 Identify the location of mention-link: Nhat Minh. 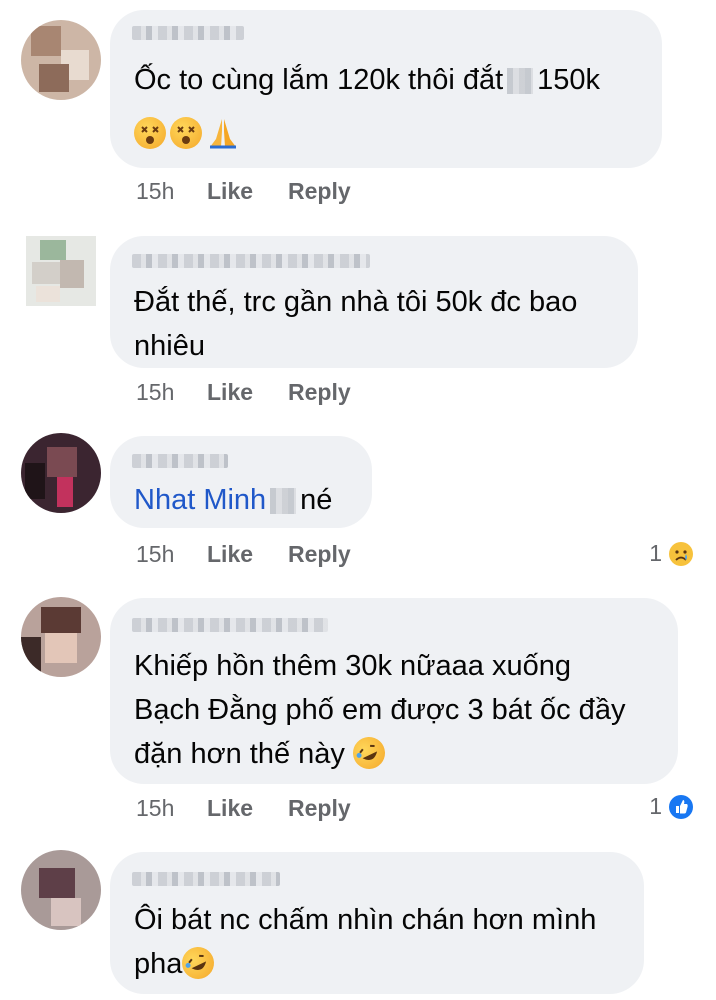
(200, 500).